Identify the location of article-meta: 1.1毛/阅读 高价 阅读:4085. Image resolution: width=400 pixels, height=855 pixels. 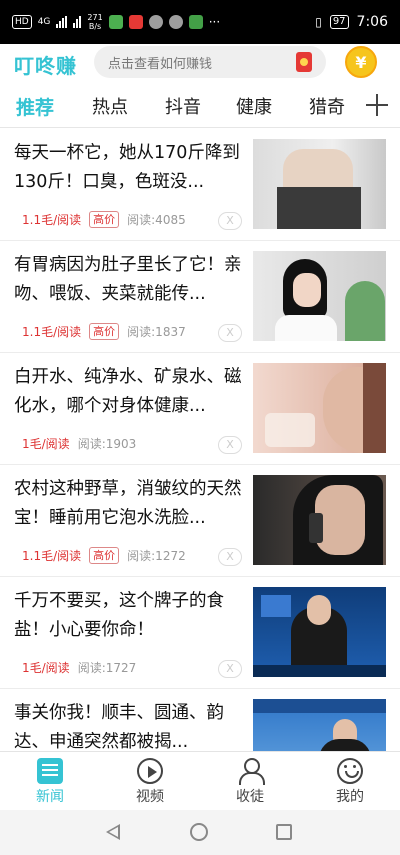
(104, 219).